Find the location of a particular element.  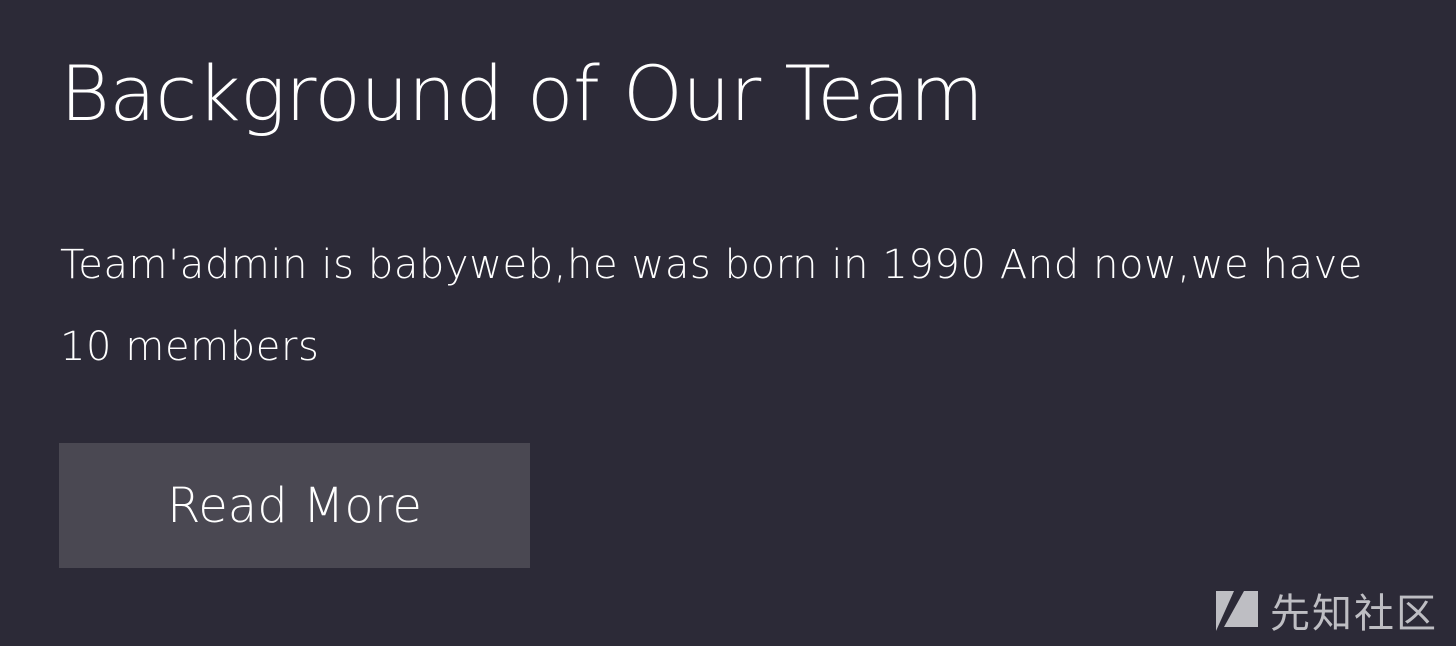

watermark: 先知社区 is located at coordinates (1326, 610).